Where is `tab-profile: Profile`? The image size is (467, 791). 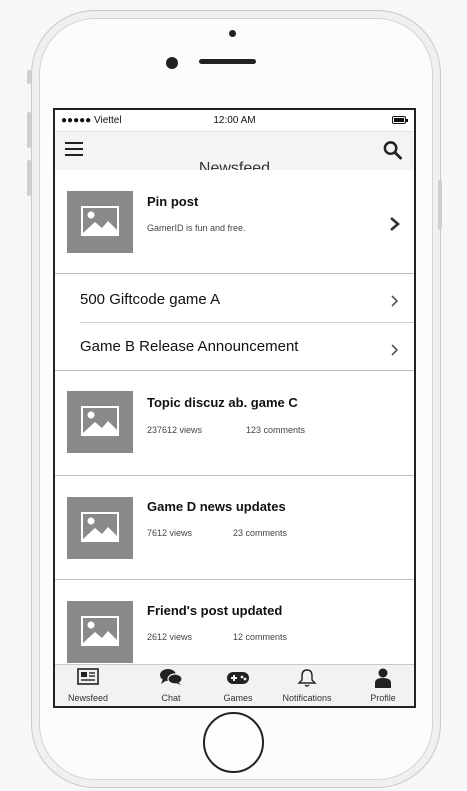 tab-profile: Profile is located at coordinates (383, 685).